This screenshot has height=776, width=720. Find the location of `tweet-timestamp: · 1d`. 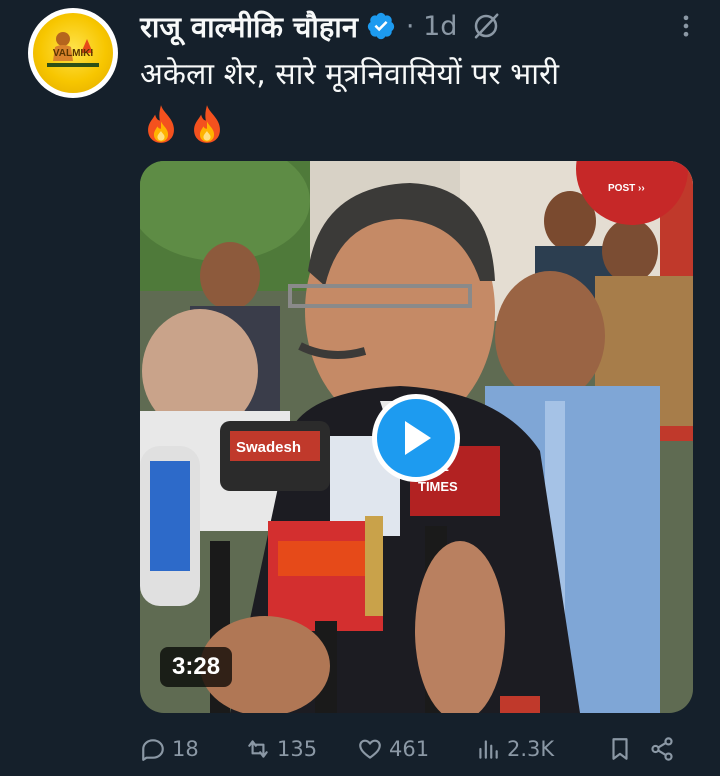

tweet-timestamp: · 1d is located at coordinates (431, 26).